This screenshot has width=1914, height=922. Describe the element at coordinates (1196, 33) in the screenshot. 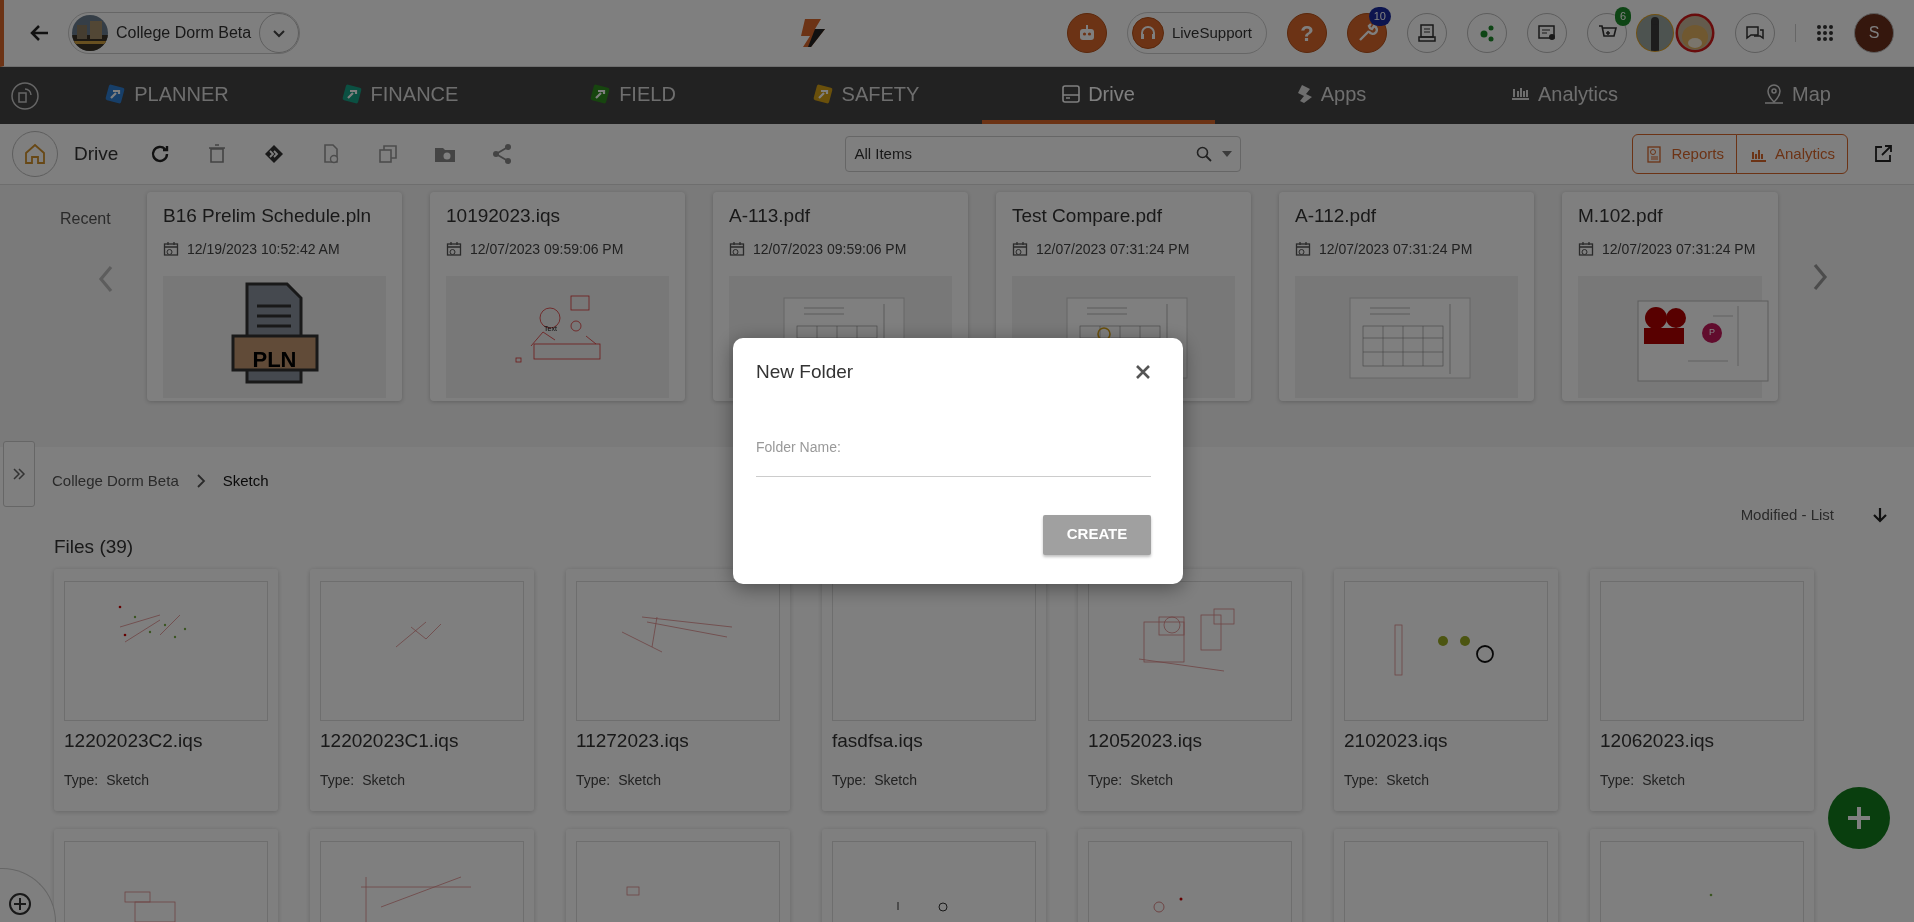

I see `live-support-button: LiveSupport` at that location.